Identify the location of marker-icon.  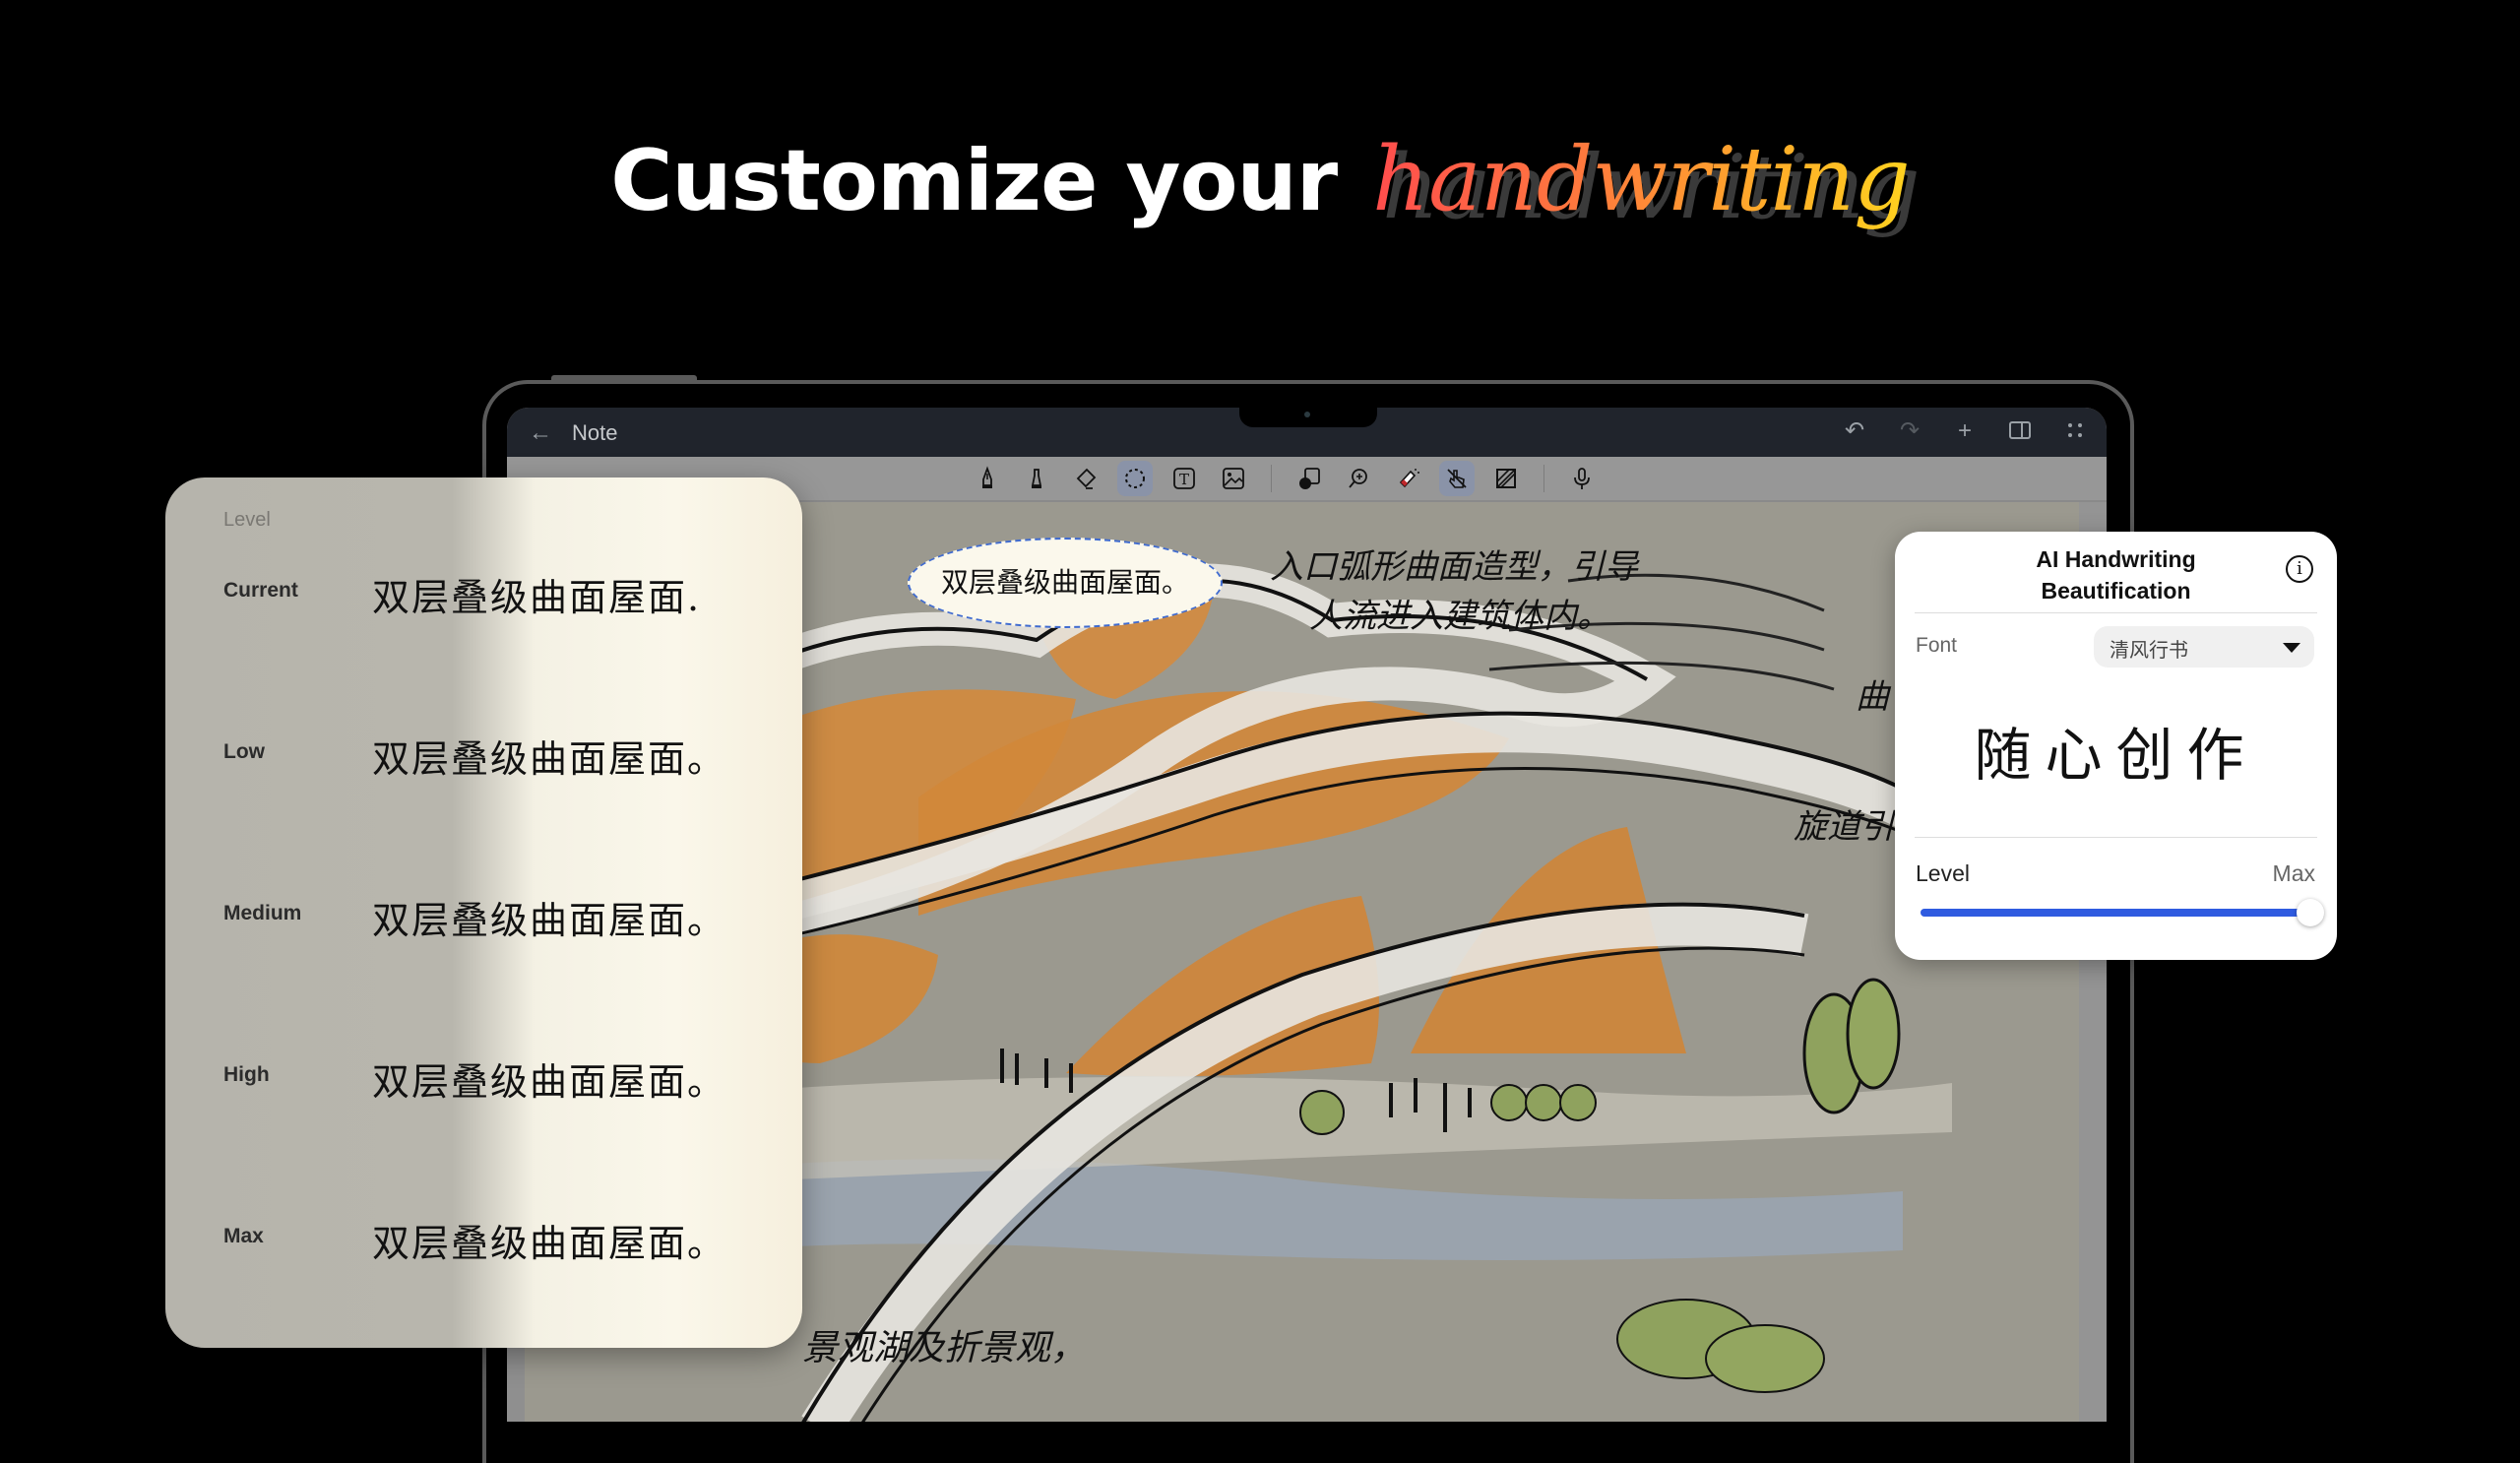
(1036, 478).